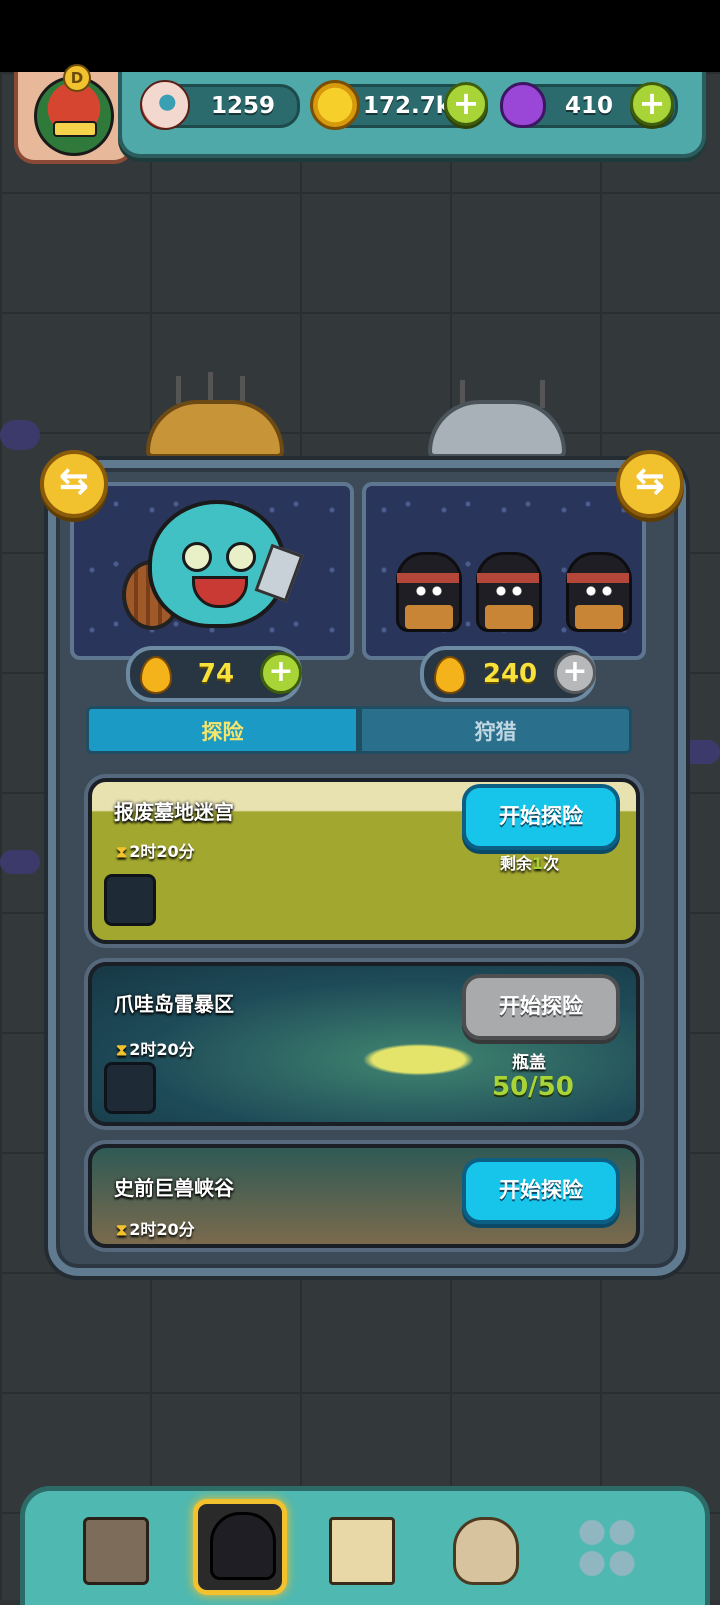 This screenshot has height=1605, width=720. I want to click on bottom-nav, so click(365, 1545).